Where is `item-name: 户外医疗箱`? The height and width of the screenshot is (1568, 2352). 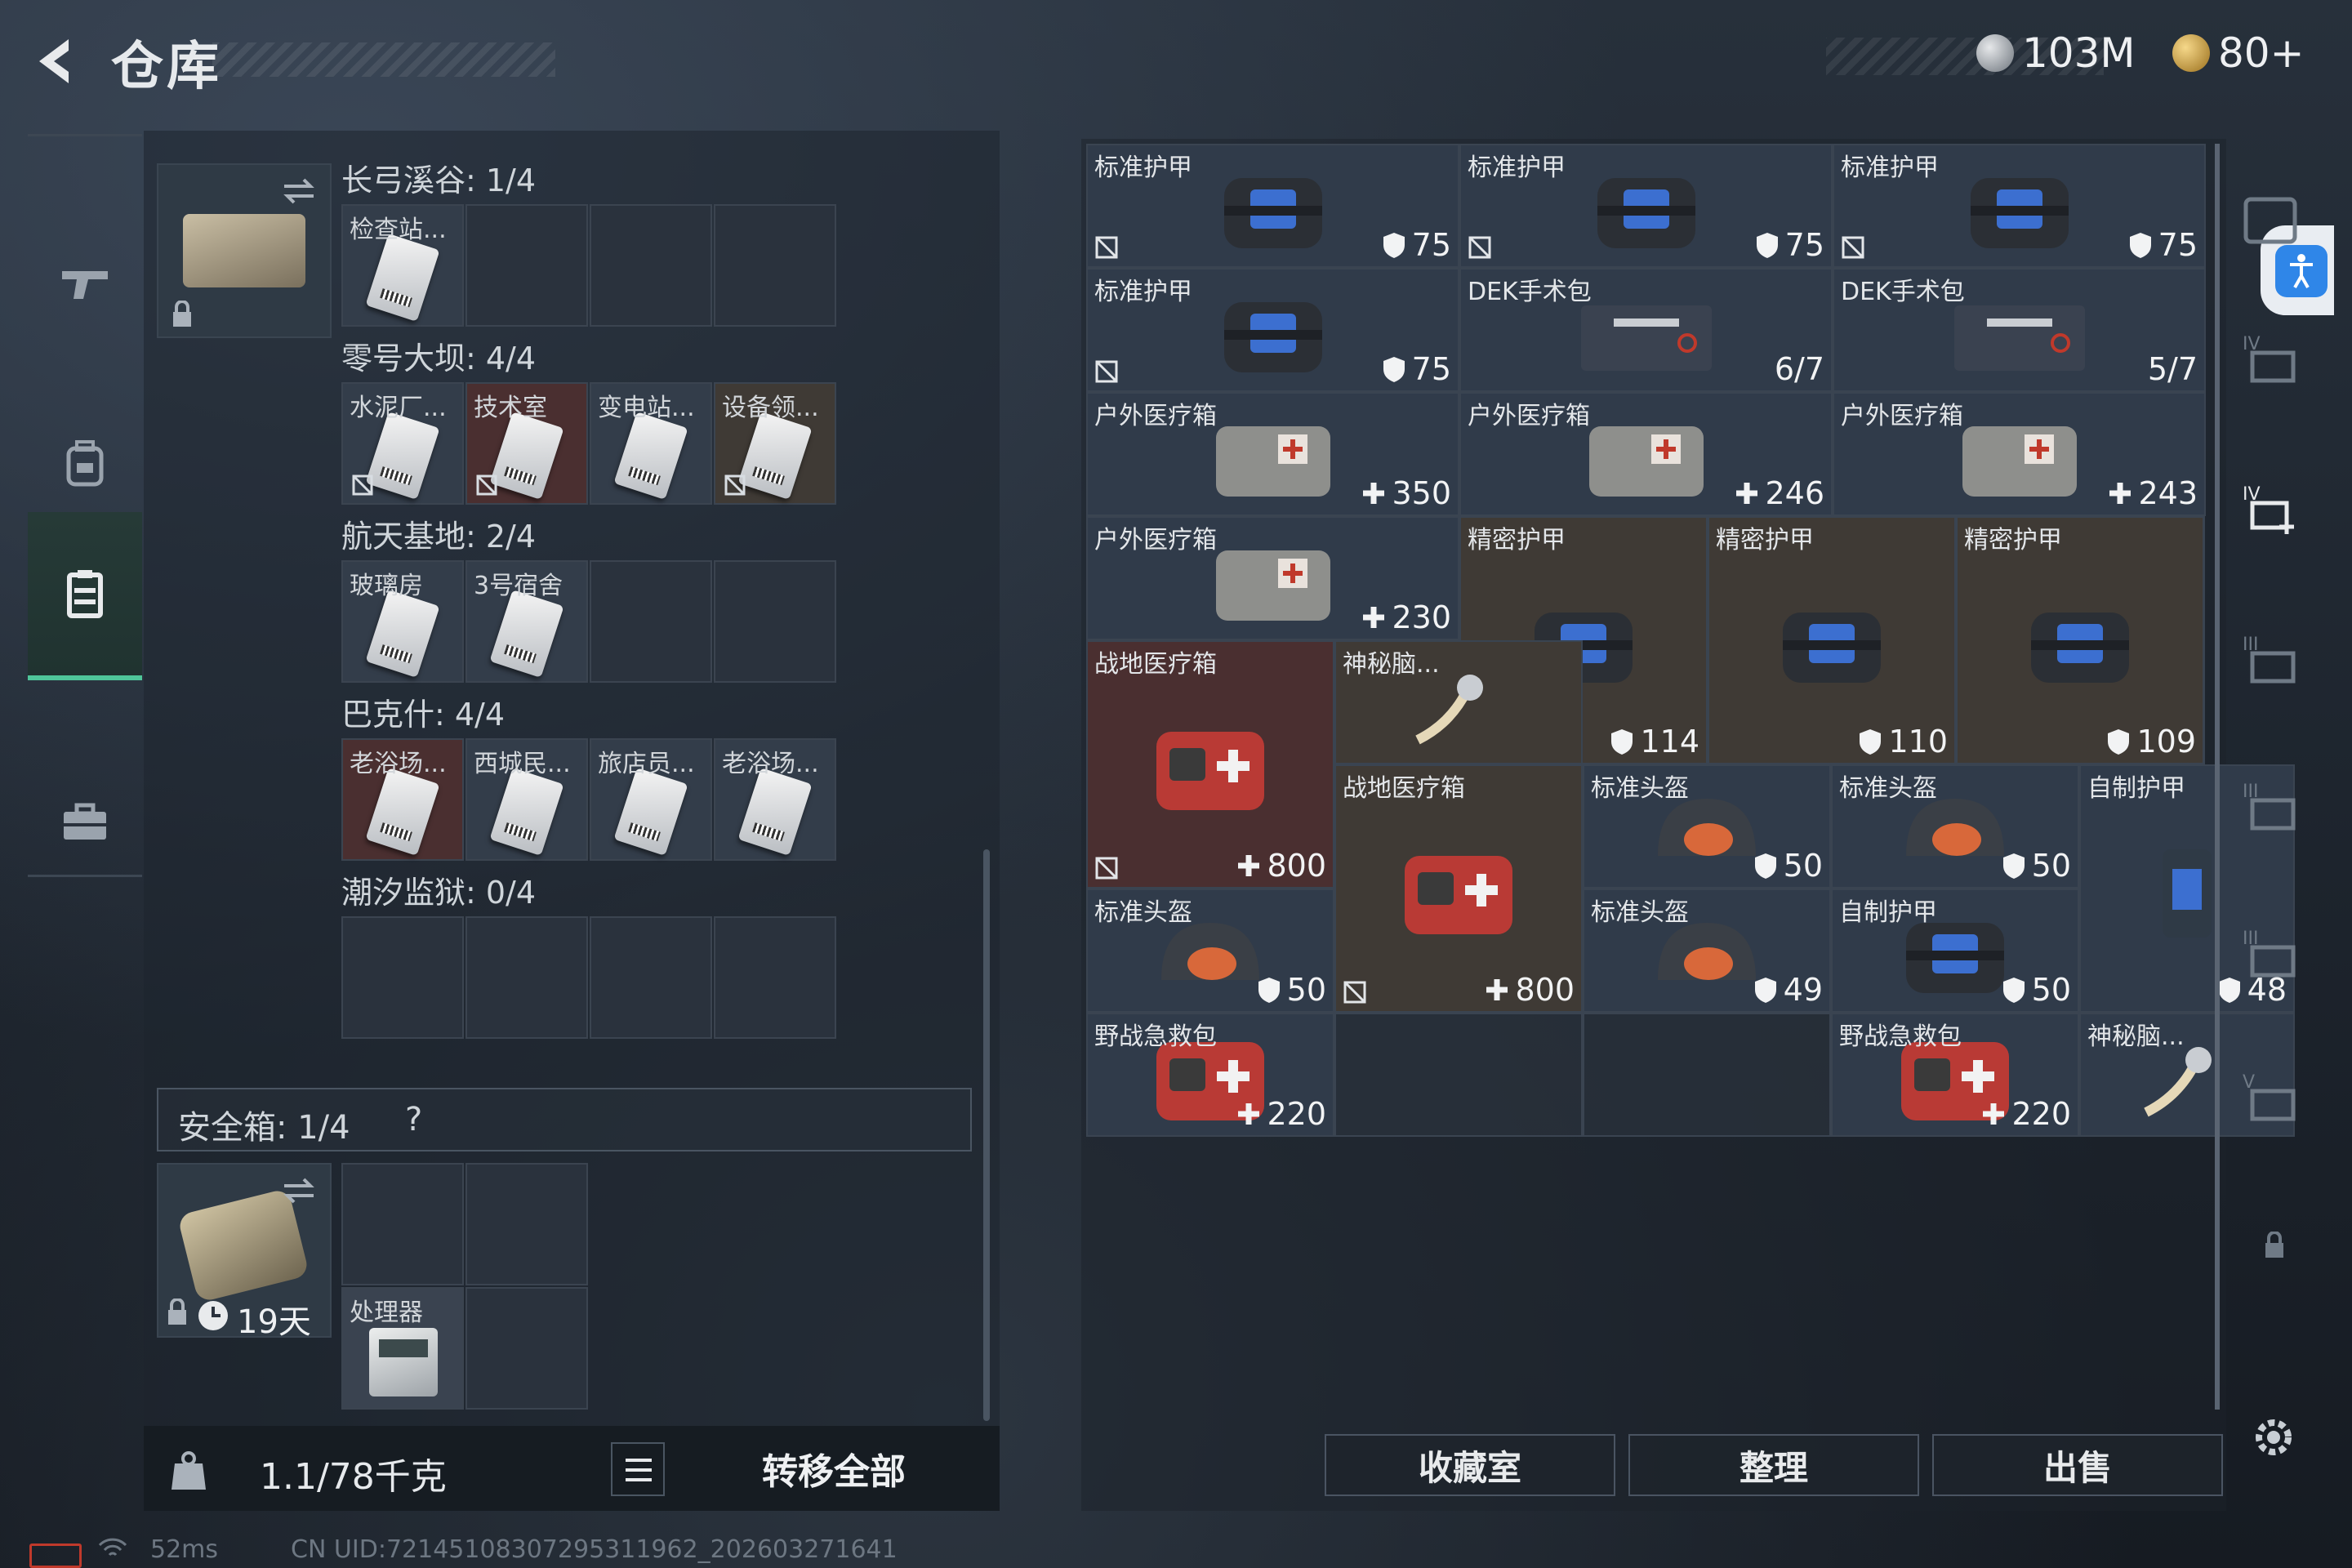
item-name: 户外医疗箱 is located at coordinates (1155, 416).